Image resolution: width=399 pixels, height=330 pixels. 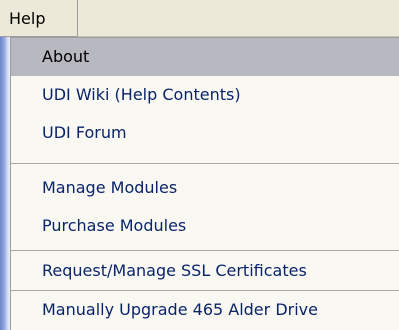 I want to click on menu-bar: Help, so click(x=199, y=18).